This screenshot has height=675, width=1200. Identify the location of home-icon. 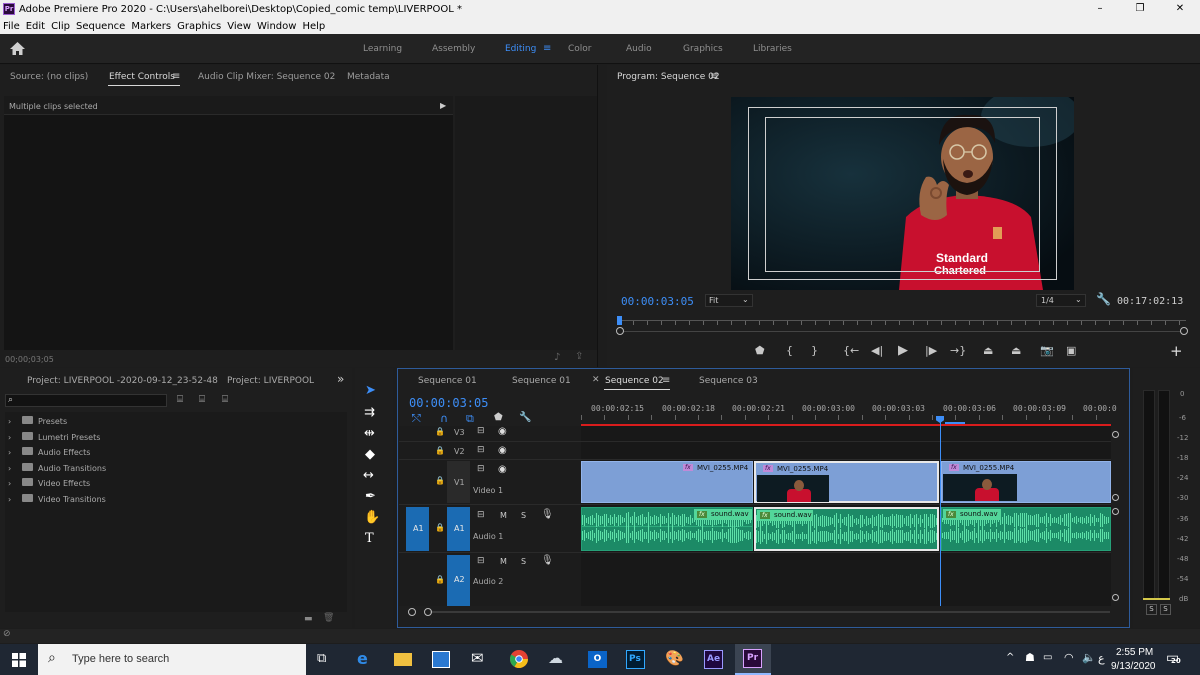
(17, 48).